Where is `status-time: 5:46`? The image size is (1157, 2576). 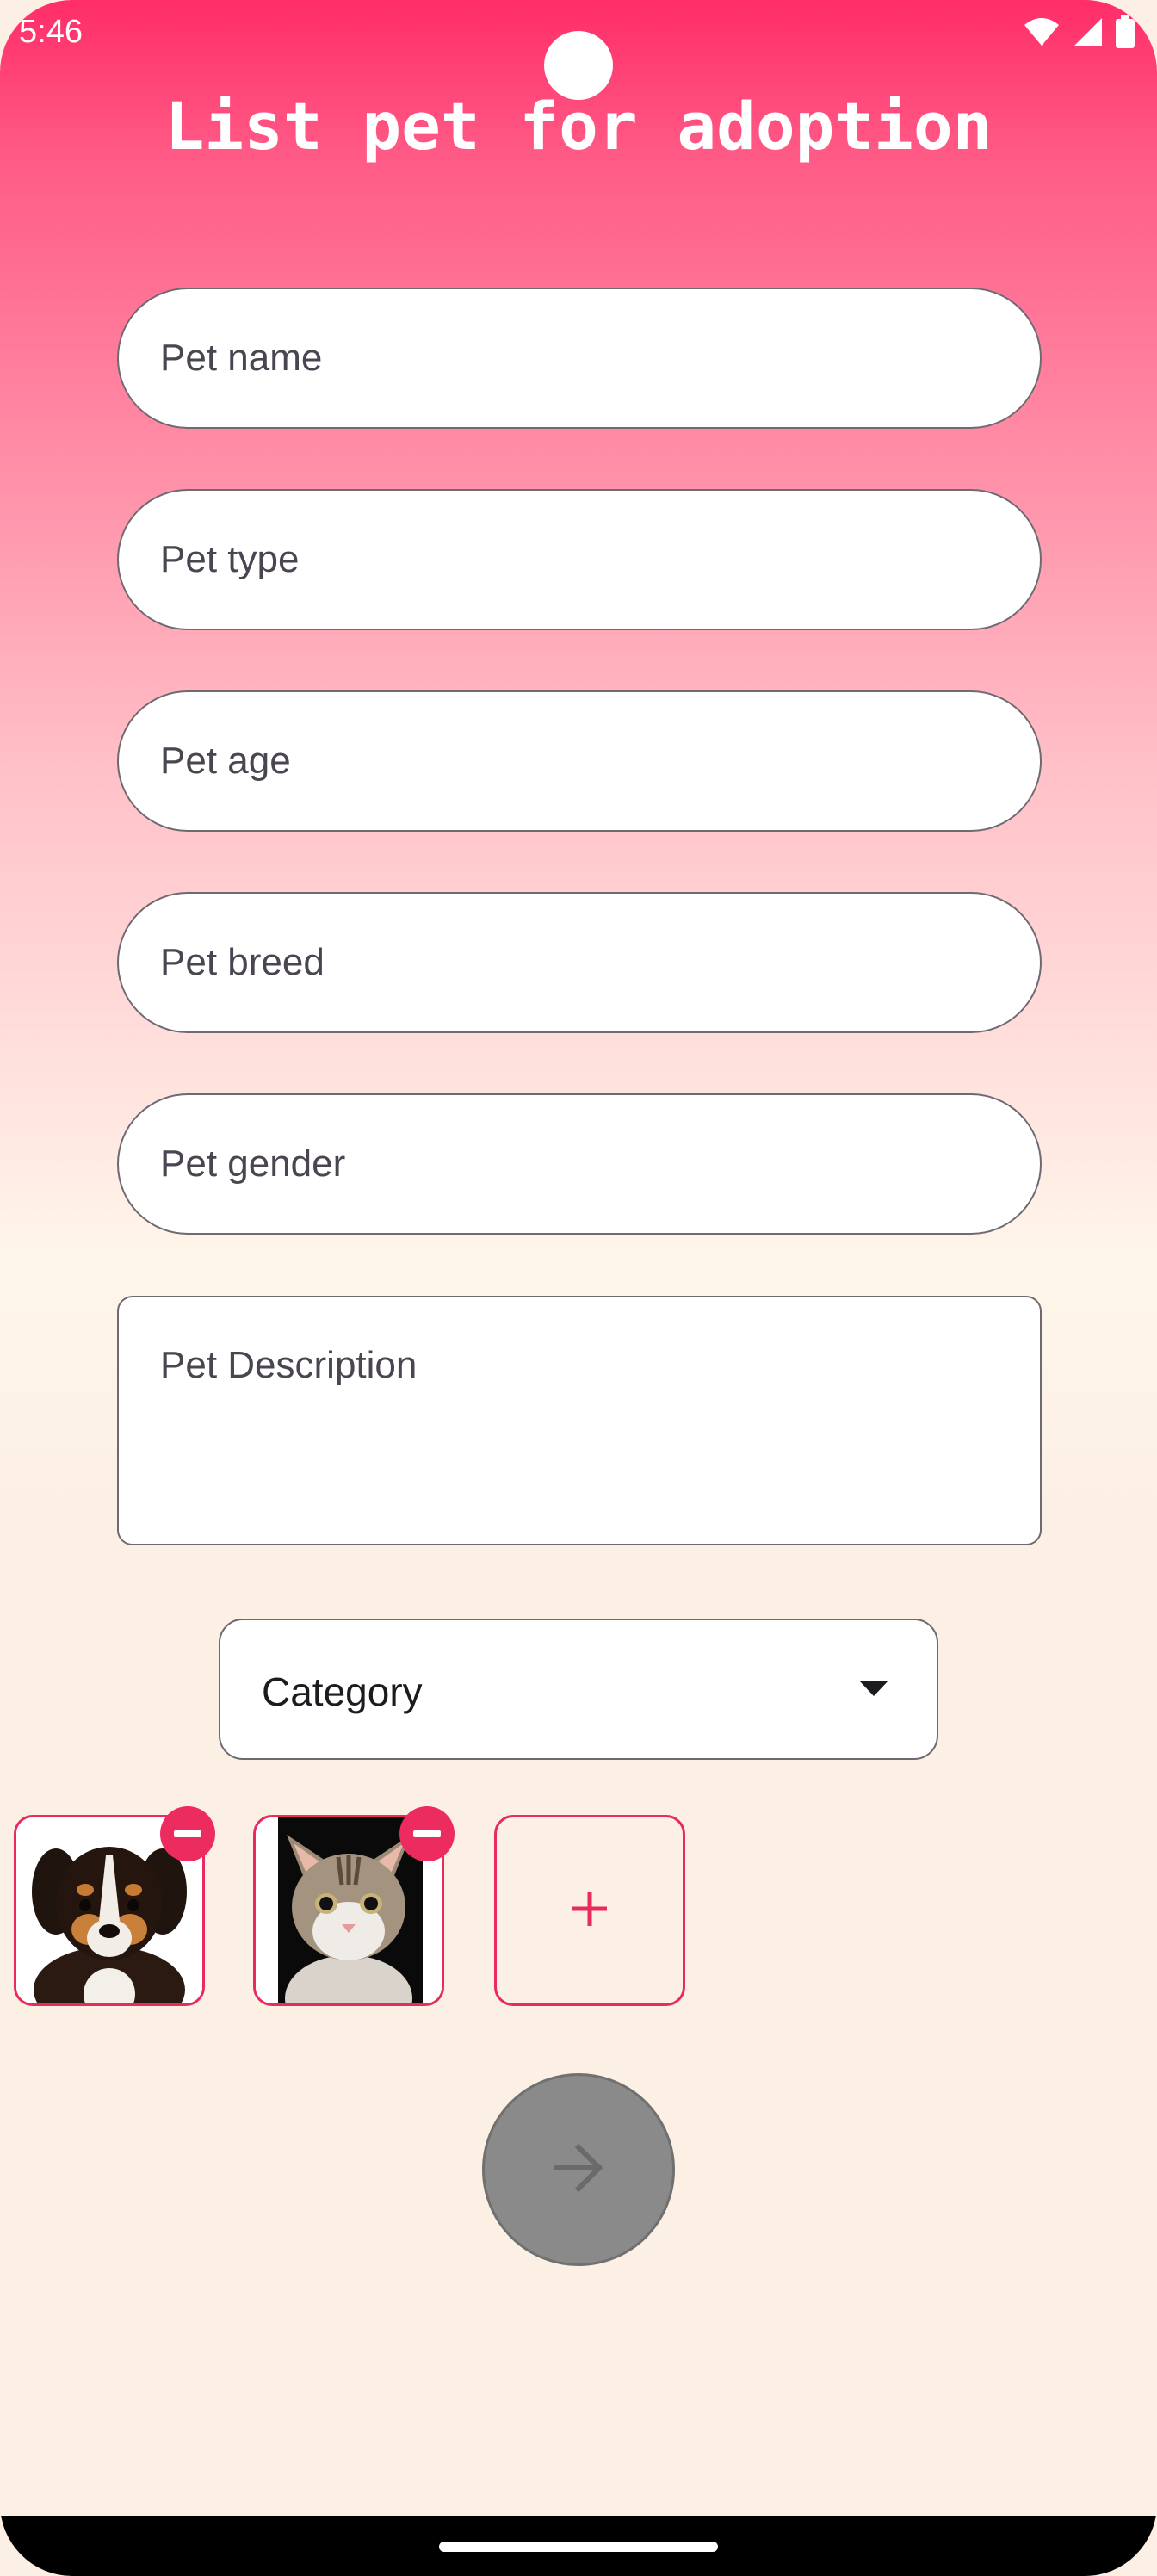 status-time: 5:46 is located at coordinates (51, 32).